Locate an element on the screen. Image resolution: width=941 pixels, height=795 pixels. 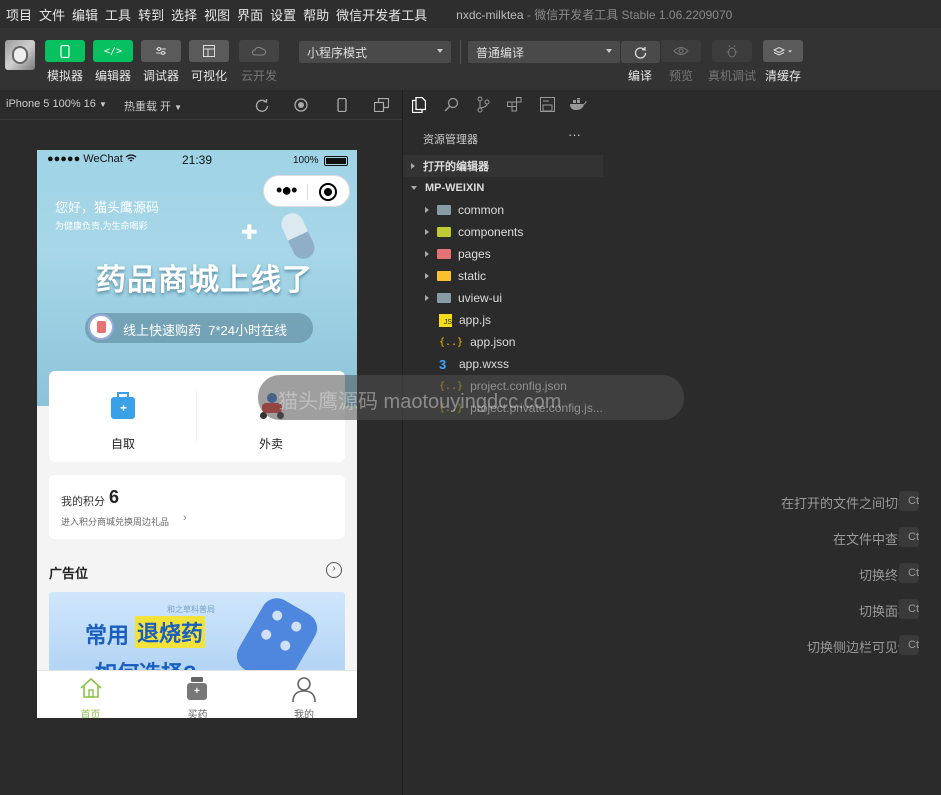
device-select-value: iPhone 5 100% 16 is located at coordinates (51, 104).